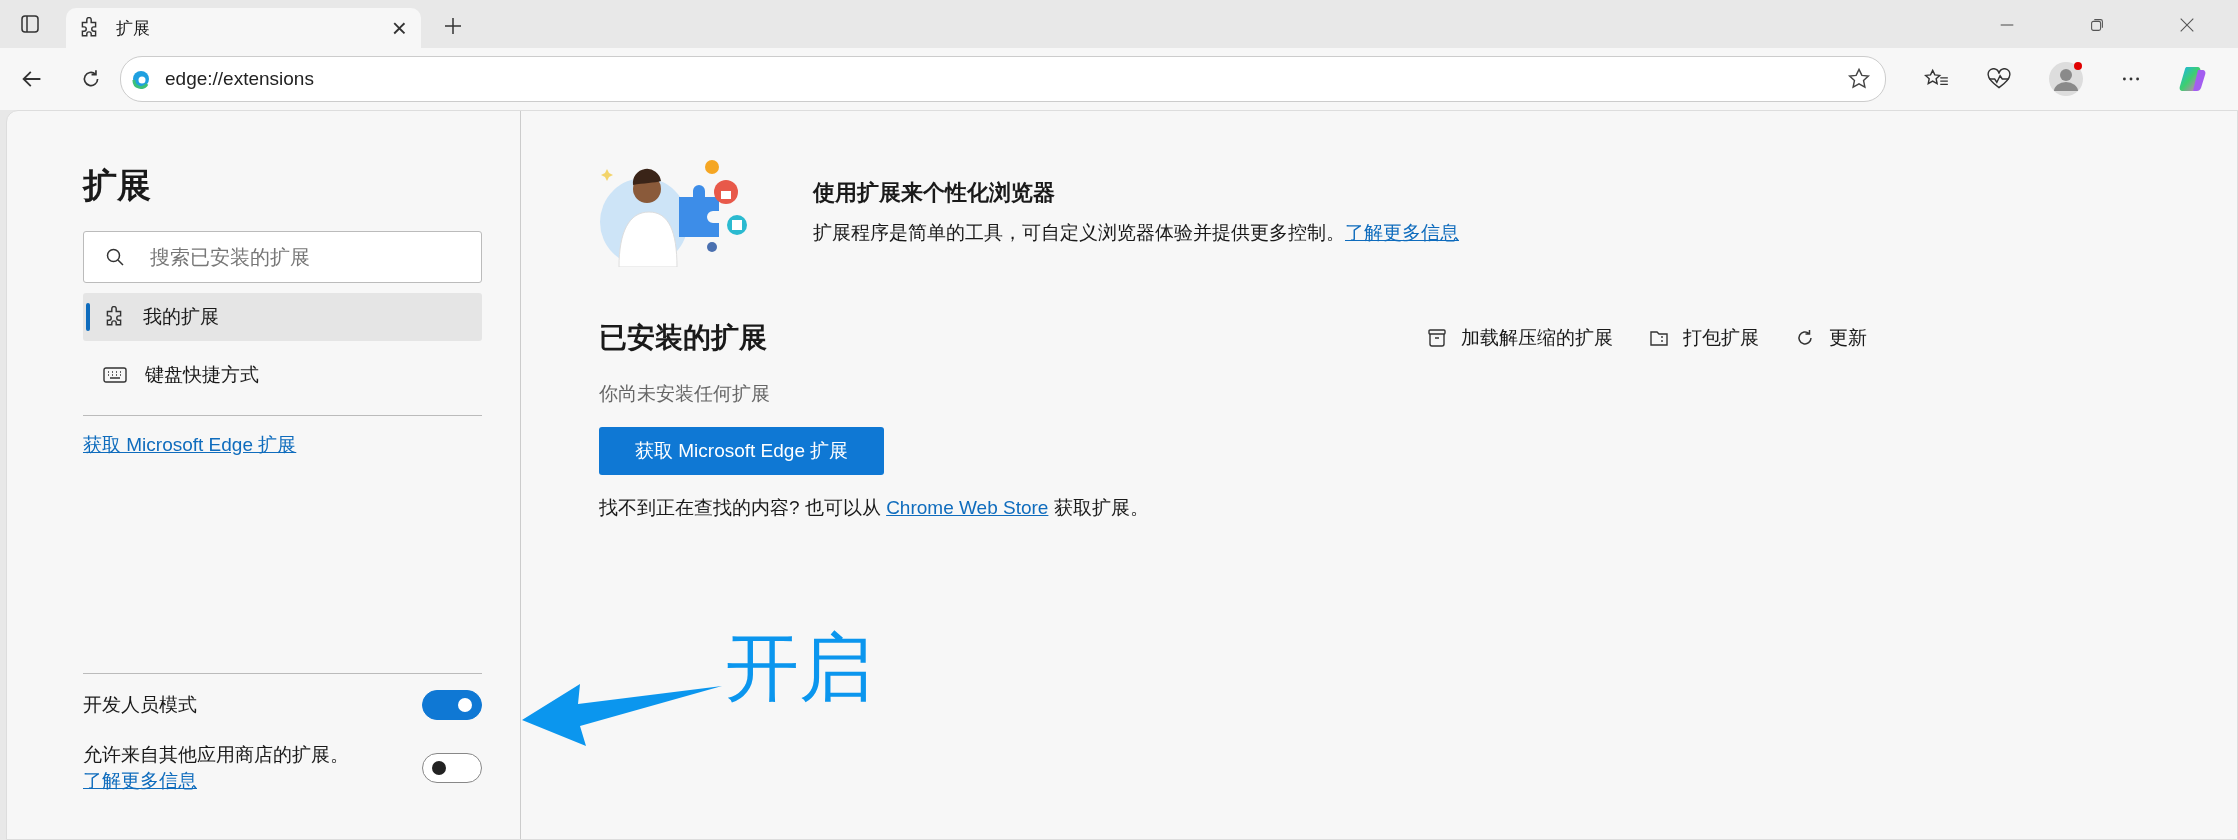 Image resolution: width=2238 pixels, height=840 pixels. I want to click on tab-actions-icon, so click(30, 24).